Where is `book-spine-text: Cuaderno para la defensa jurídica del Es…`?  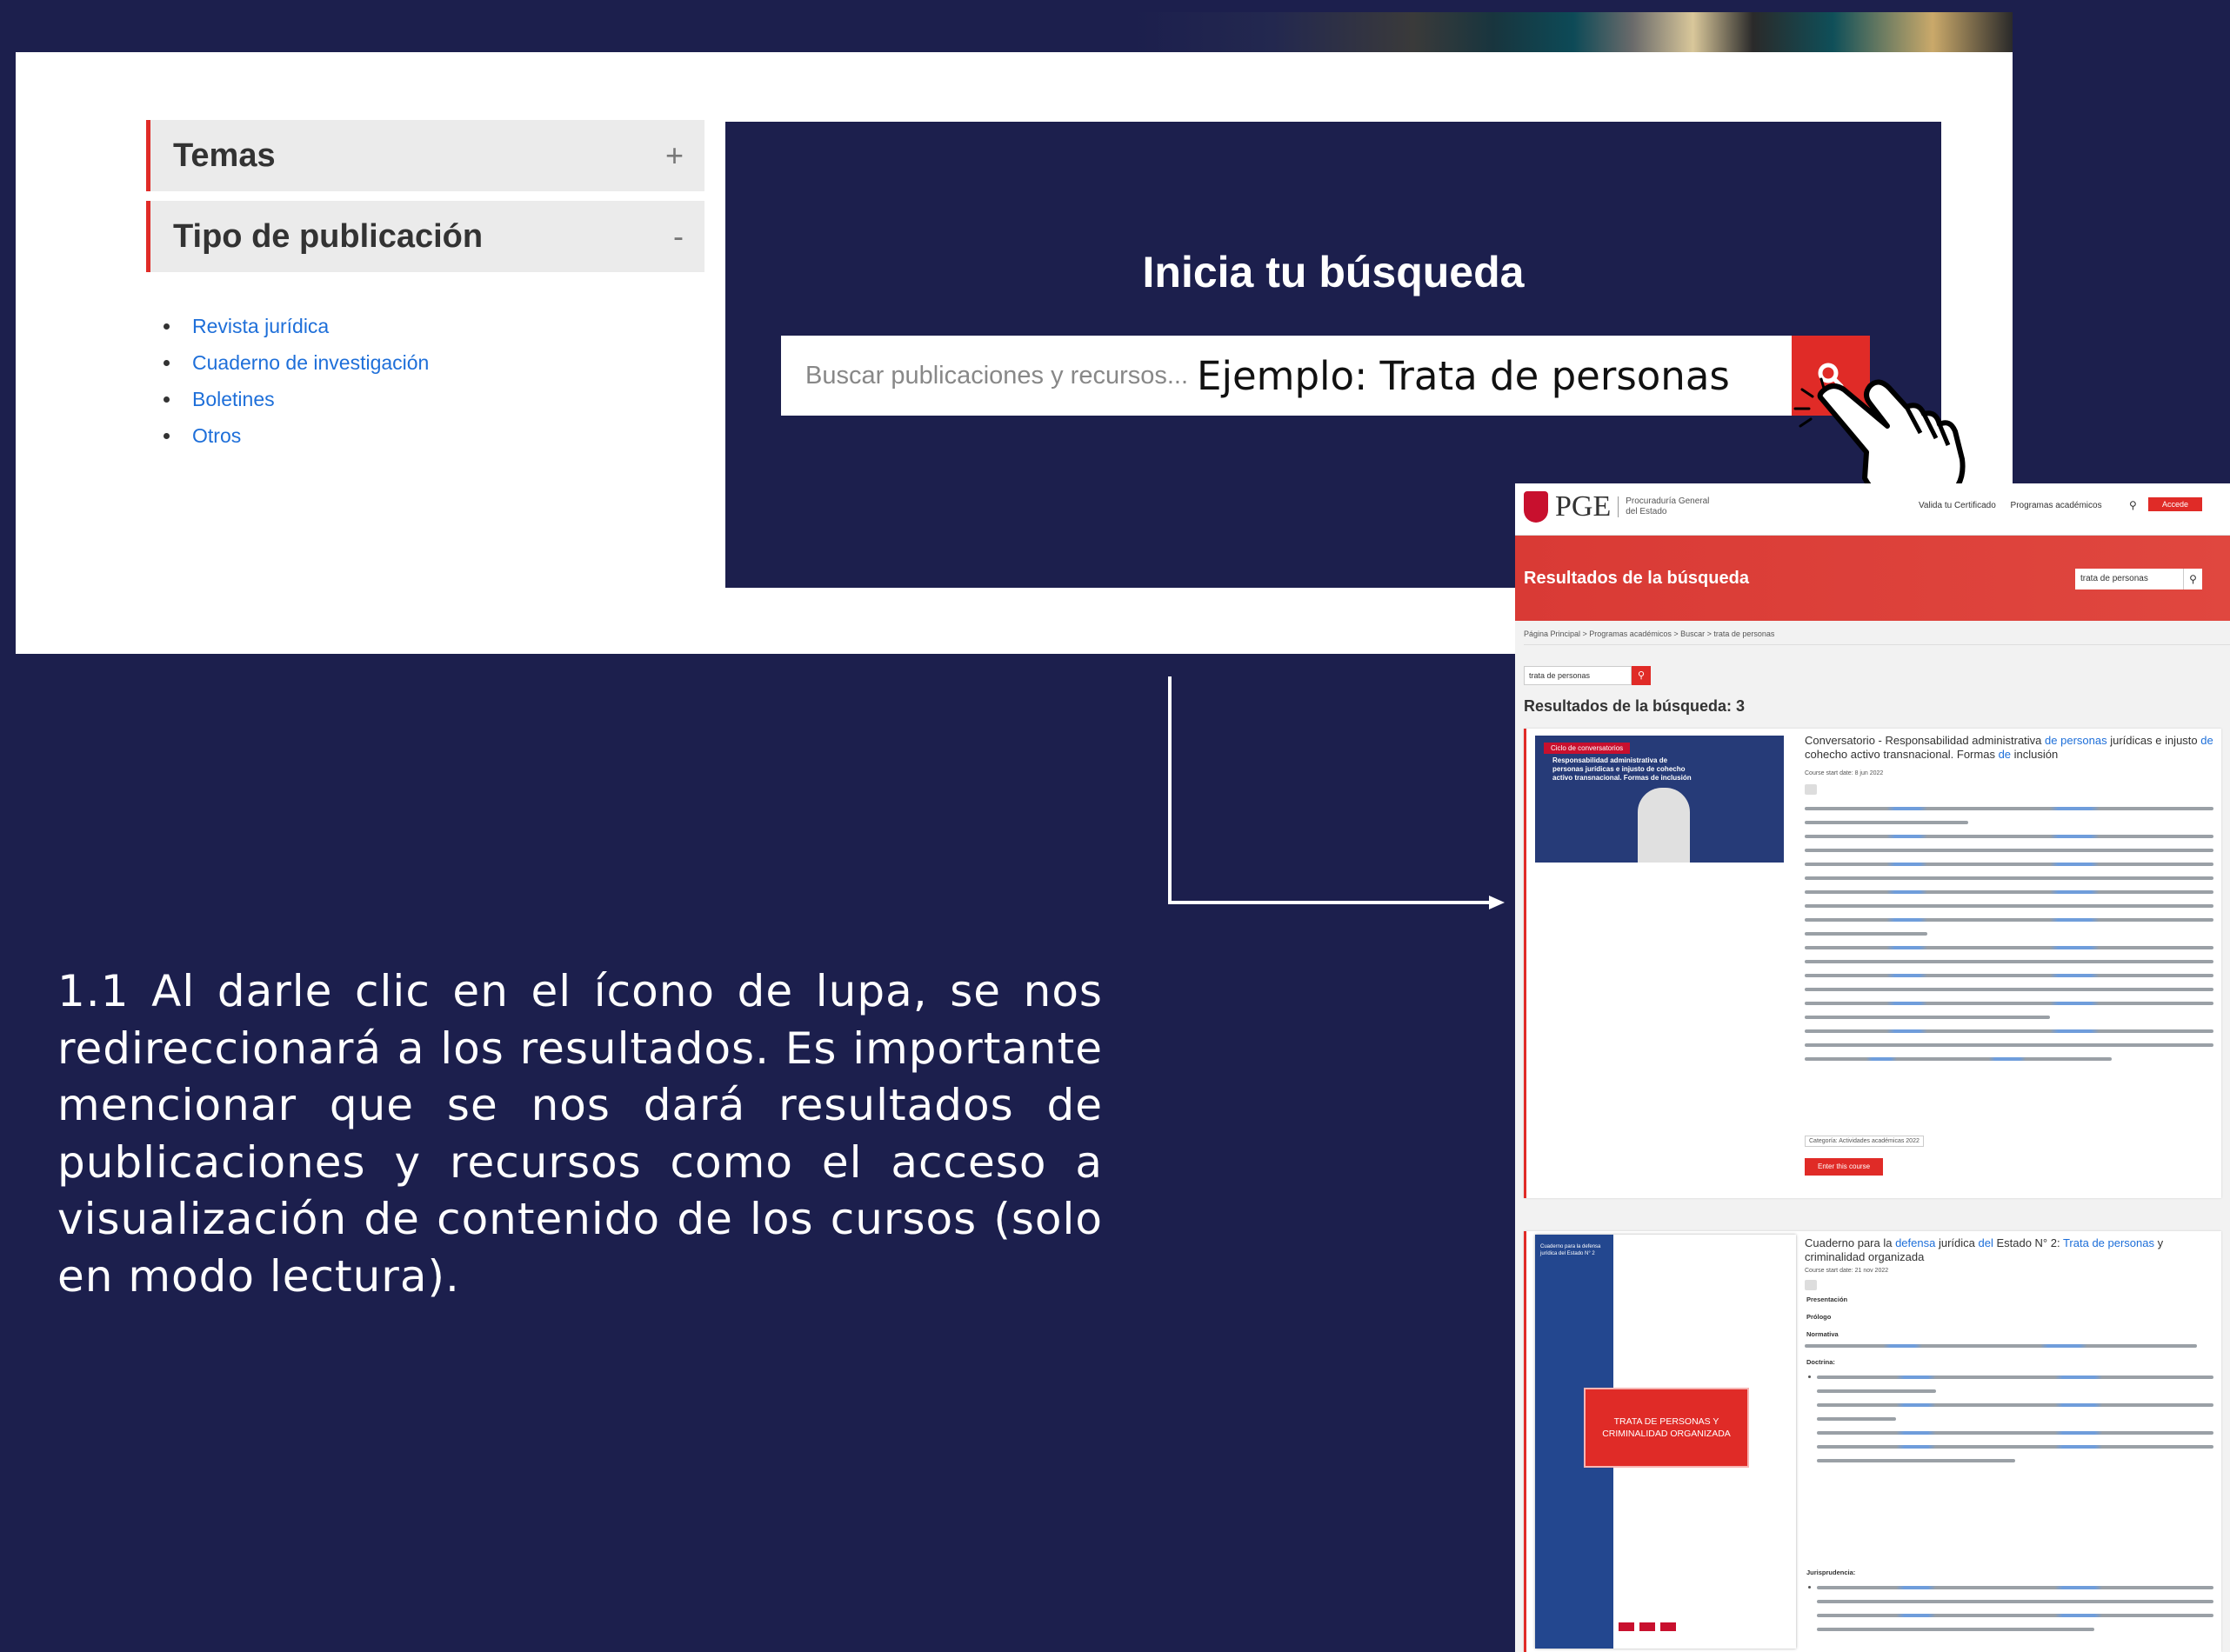 book-spine-text: Cuaderno para la defensa jurídica del Es… is located at coordinates (1570, 1250).